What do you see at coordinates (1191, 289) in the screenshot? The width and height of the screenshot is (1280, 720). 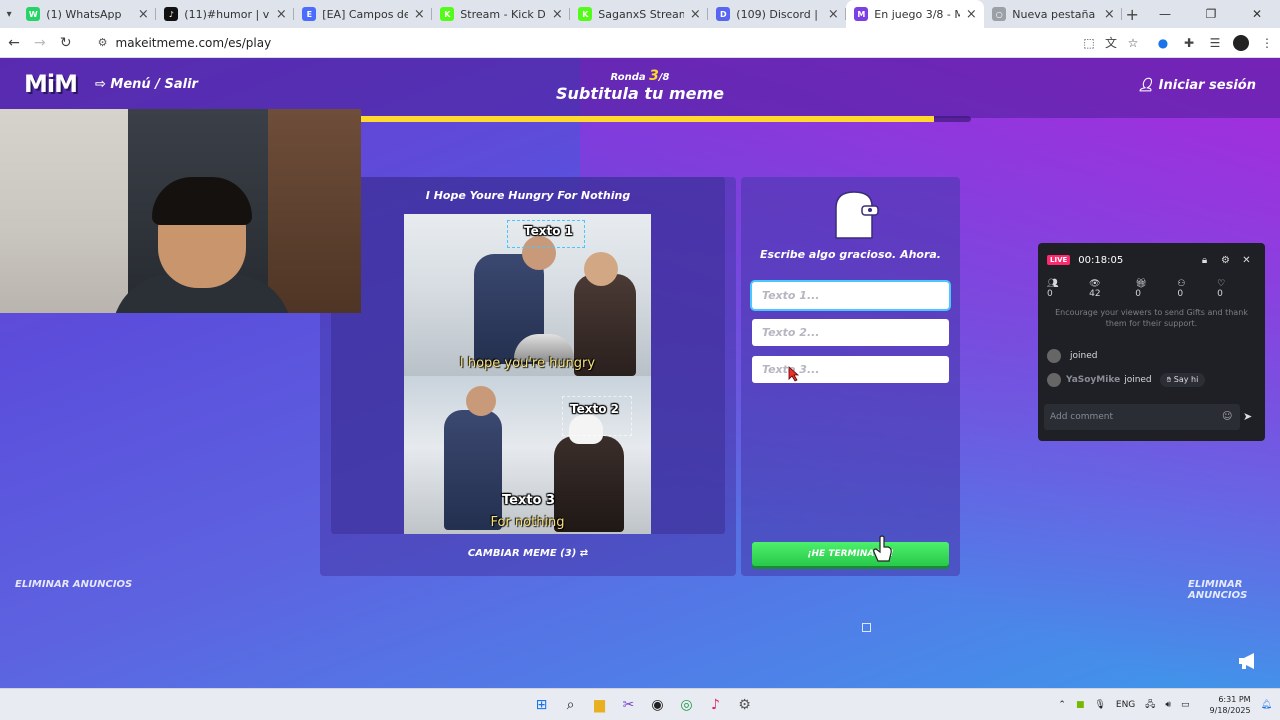 I see `subs-stat: ⚇ 0` at bounding box center [1191, 289].